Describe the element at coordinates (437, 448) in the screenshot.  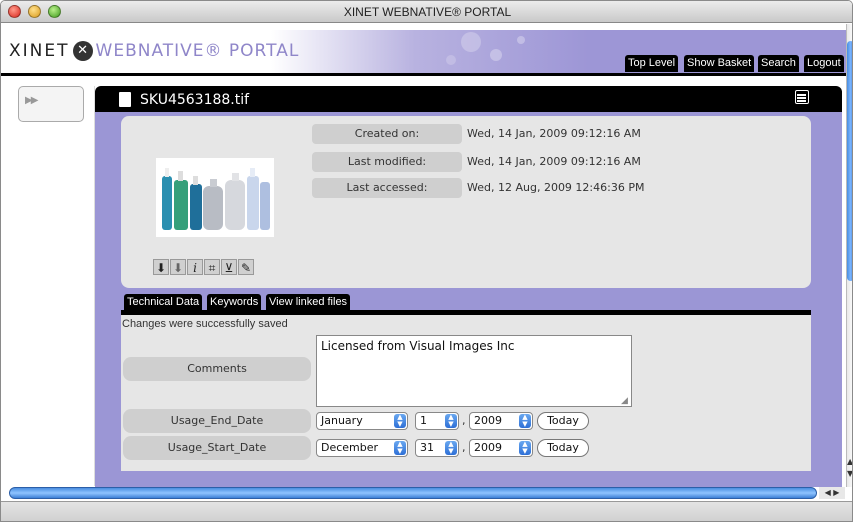
I see `usage-start-day-select: 31 ▲ ▼` at that location.